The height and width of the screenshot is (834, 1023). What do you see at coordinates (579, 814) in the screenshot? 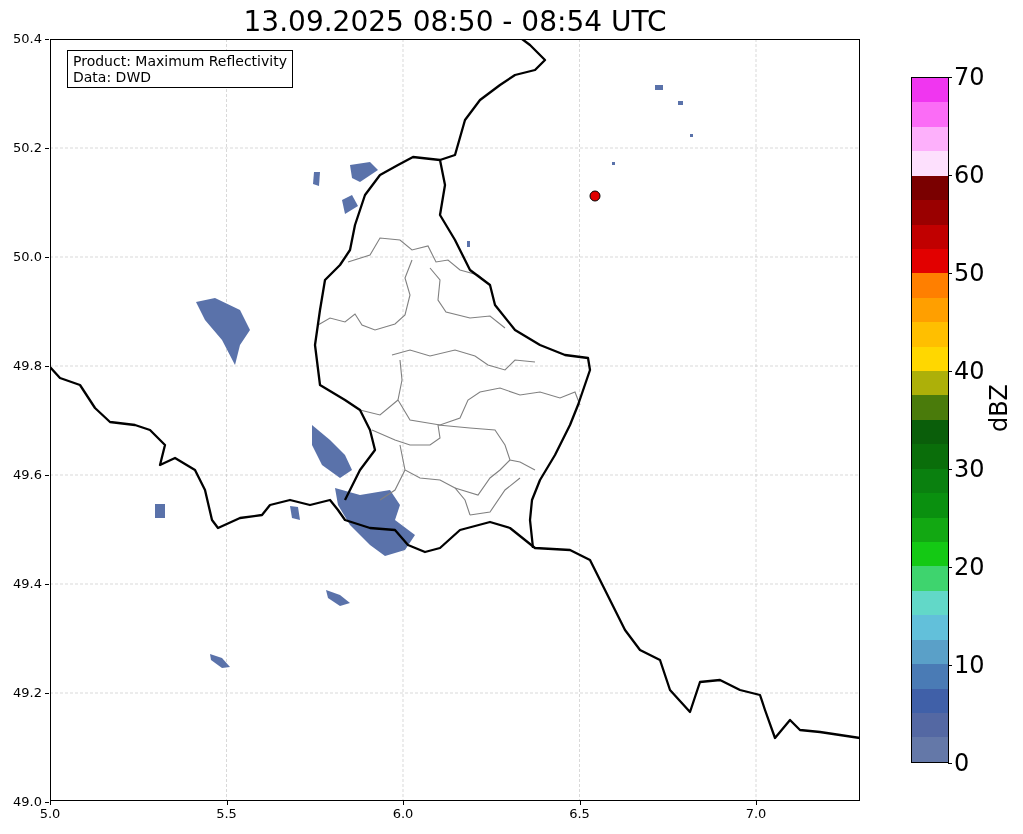
I see `x-axis-tick-label: 6.5` at bounding box center [579, 814].